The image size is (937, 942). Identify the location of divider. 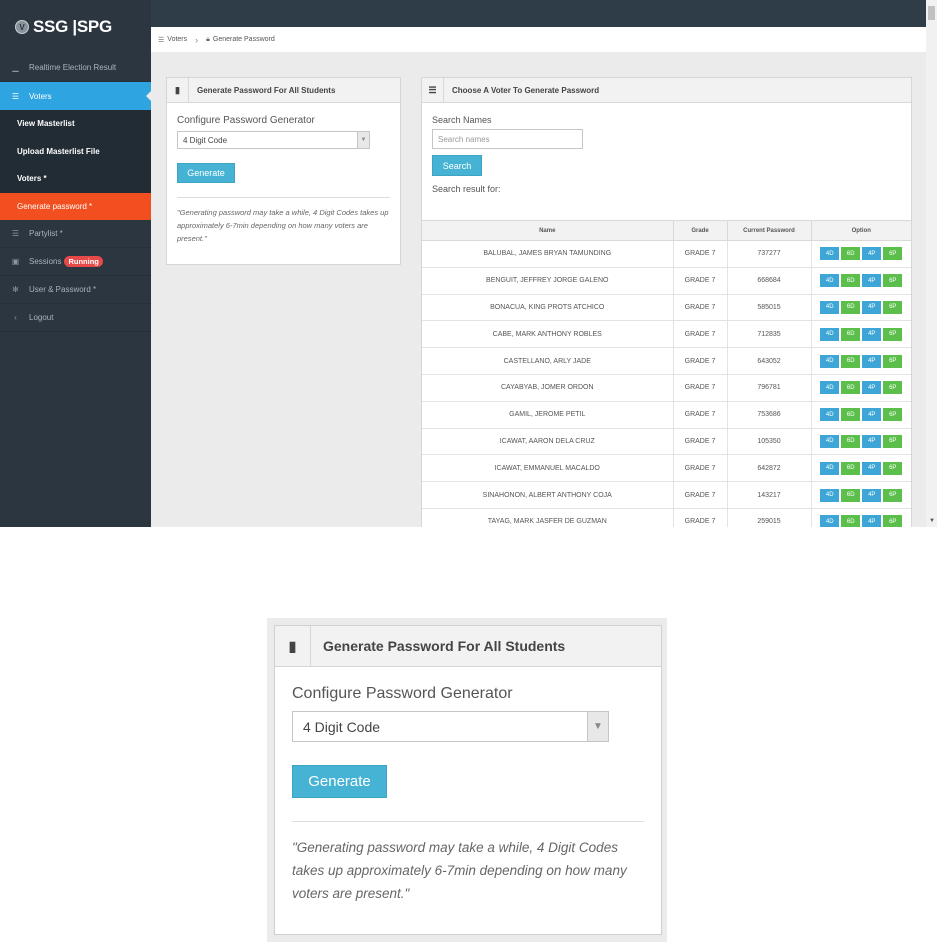
(283, 197).